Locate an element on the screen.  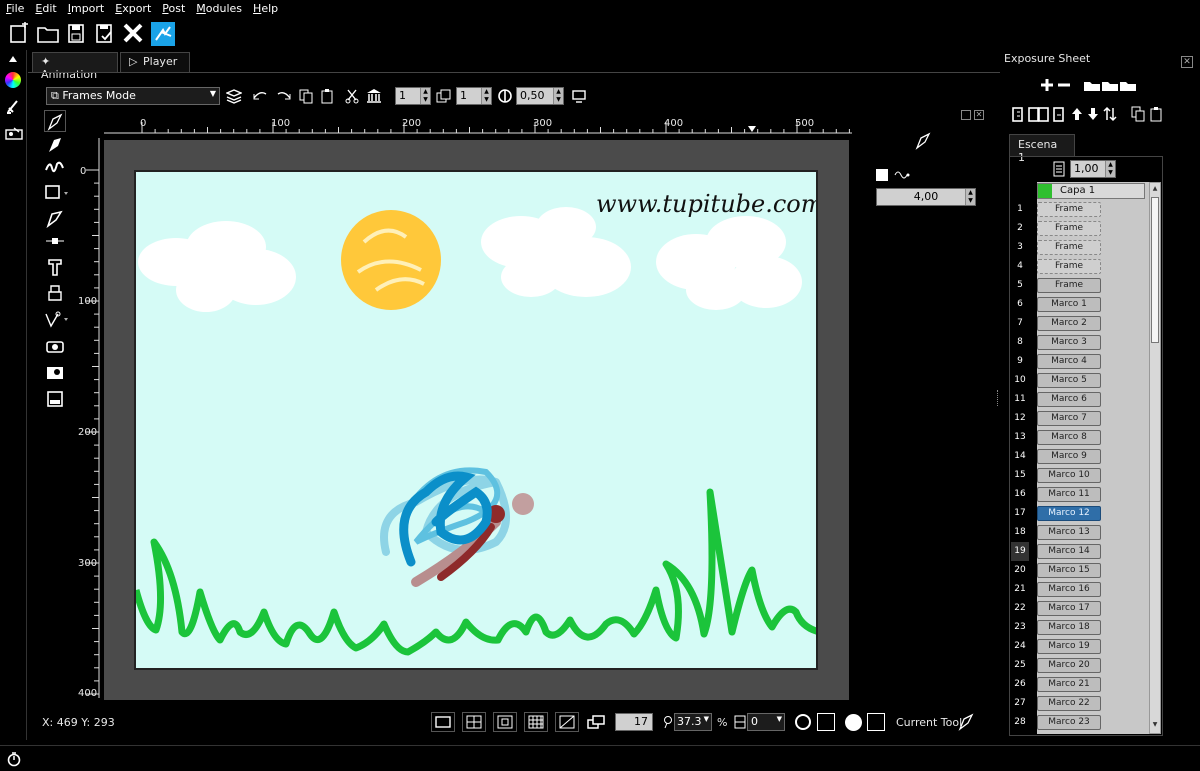
table-row: 5 Frame is located at coordinates (1086, 285).